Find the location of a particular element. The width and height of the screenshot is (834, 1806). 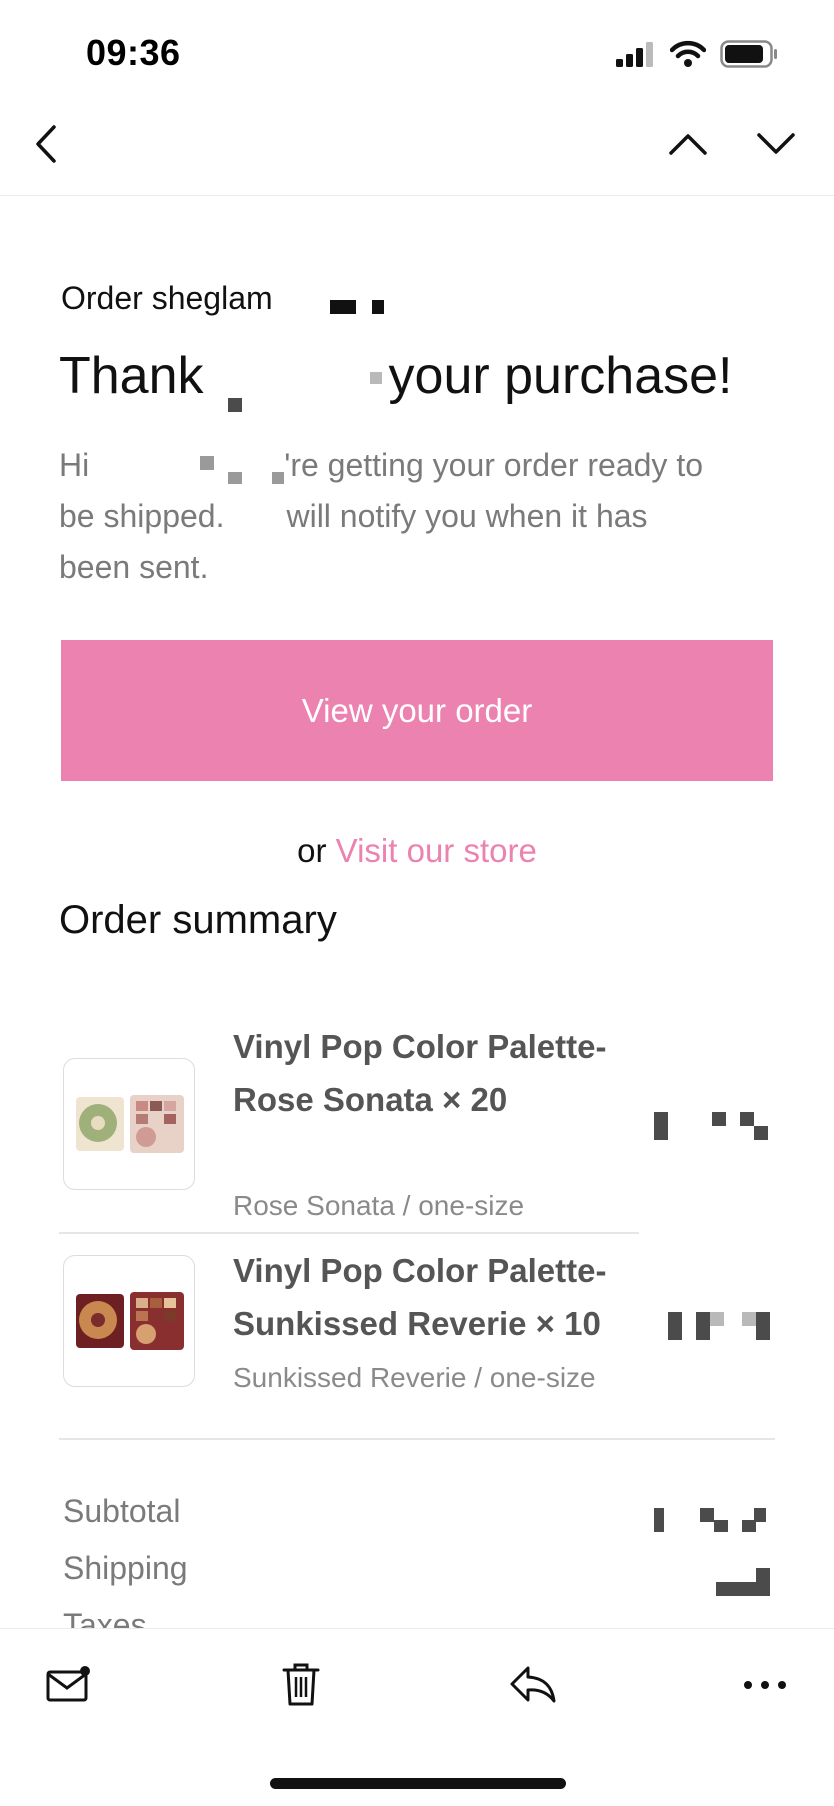

back-button is located at coordinates (46, 146).